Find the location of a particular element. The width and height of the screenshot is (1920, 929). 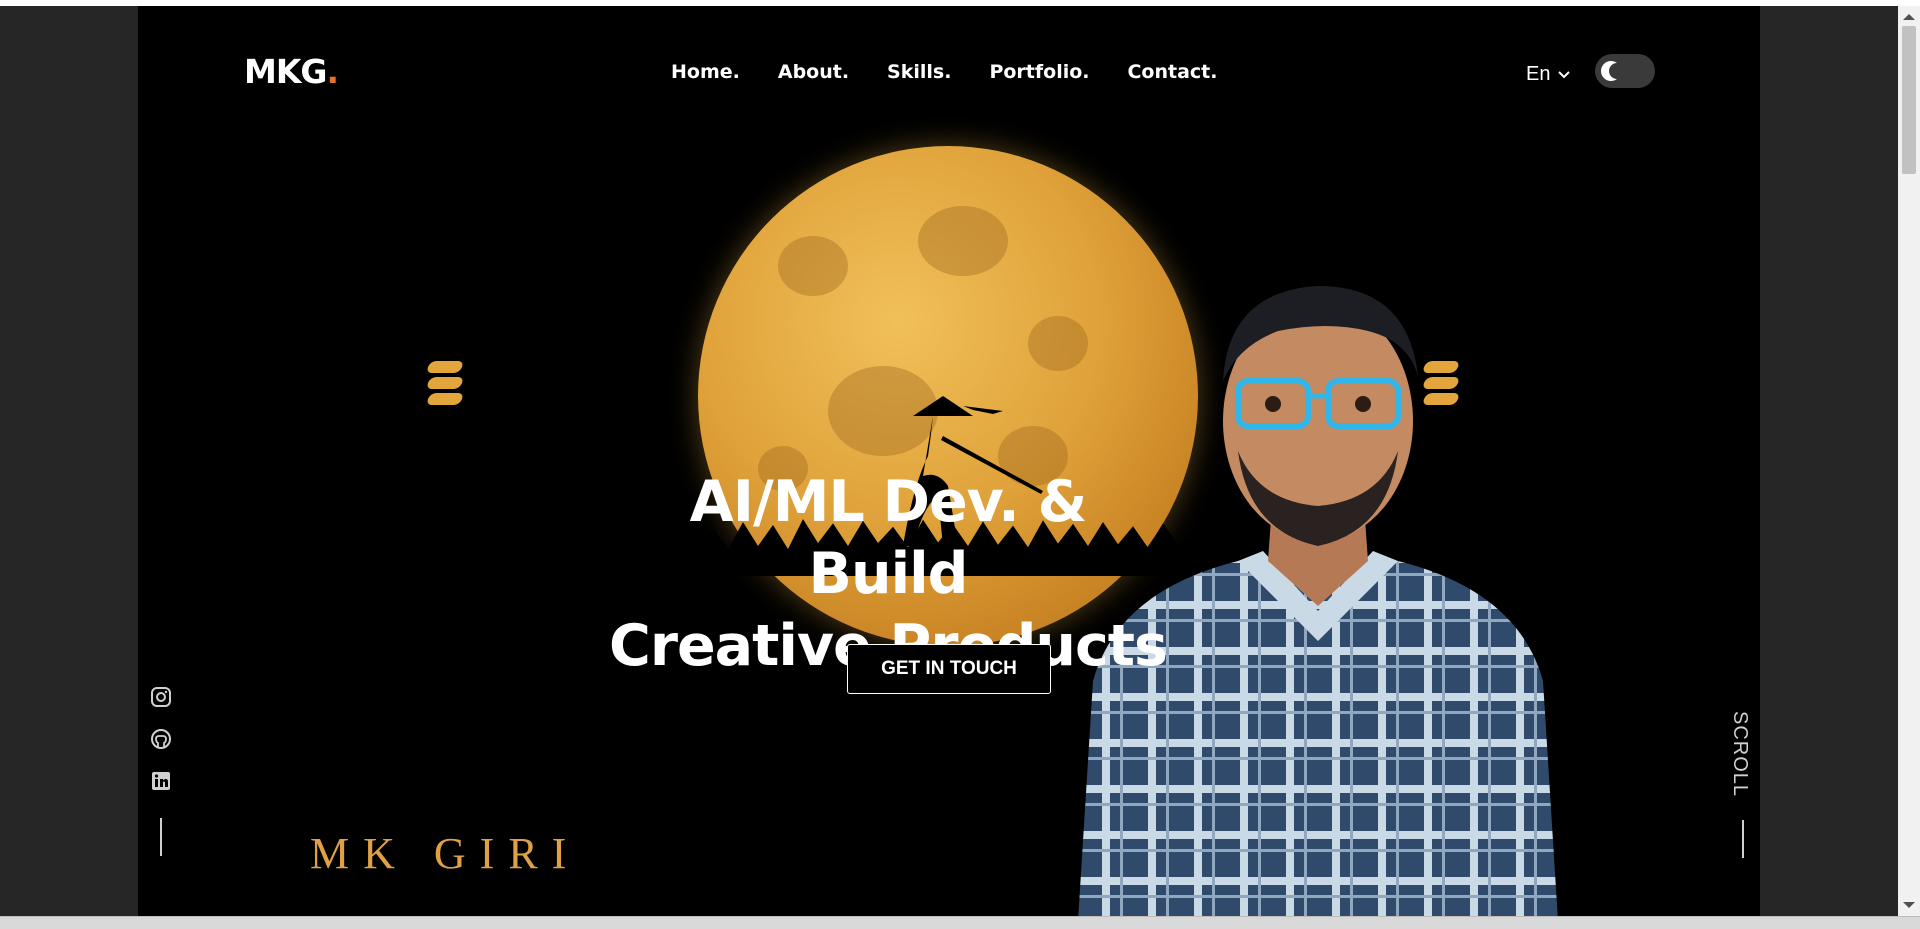

moon-icon is located at coordinates (1609, 71).